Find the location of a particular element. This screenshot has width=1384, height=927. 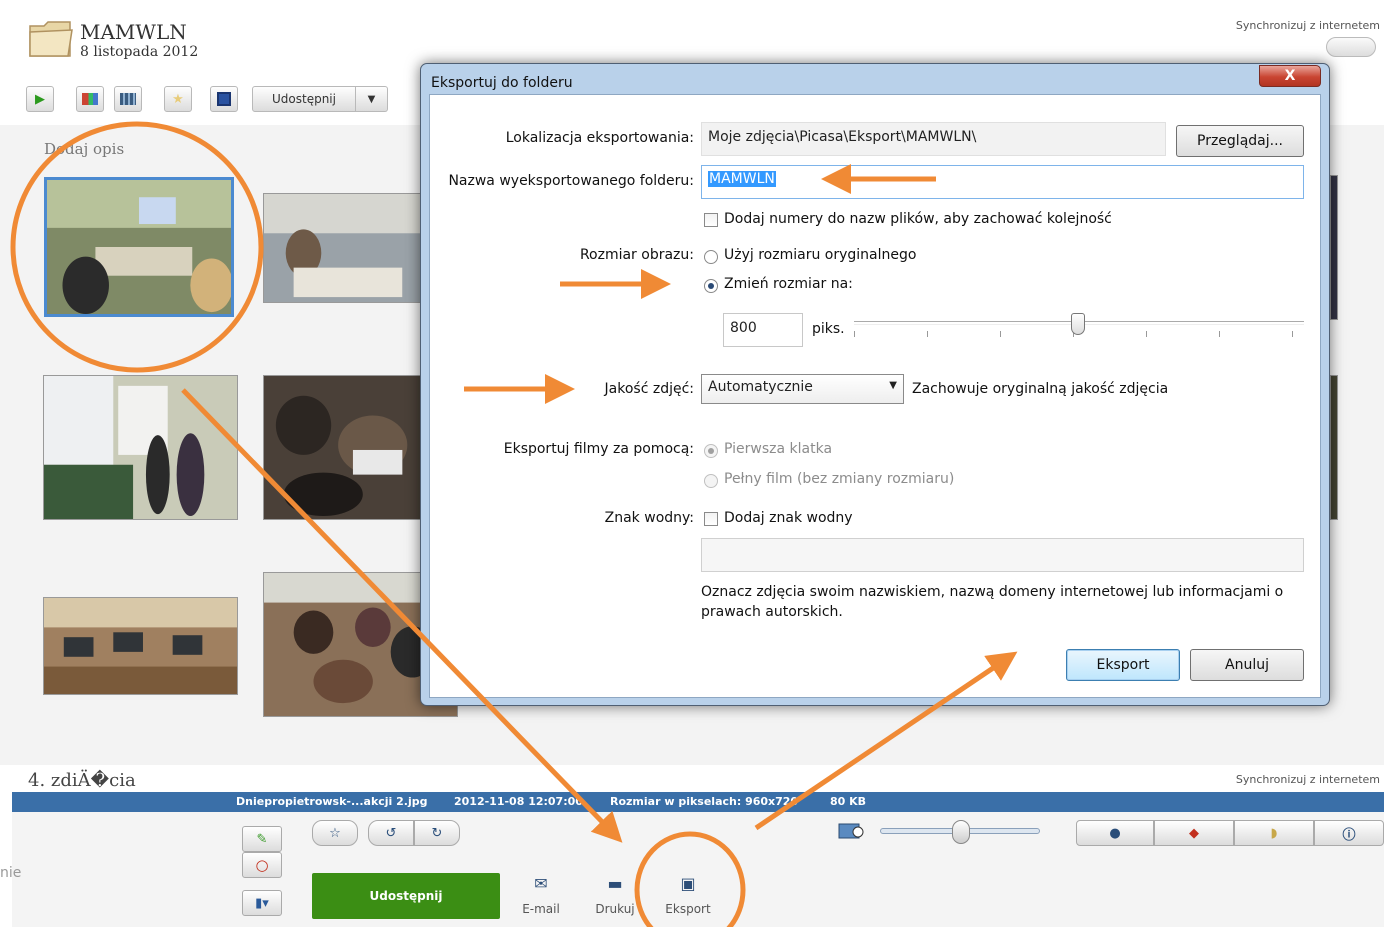

status-filename: Dniepropietrowsk-...akcji 2.jpg is located at coordinates (332, 801).